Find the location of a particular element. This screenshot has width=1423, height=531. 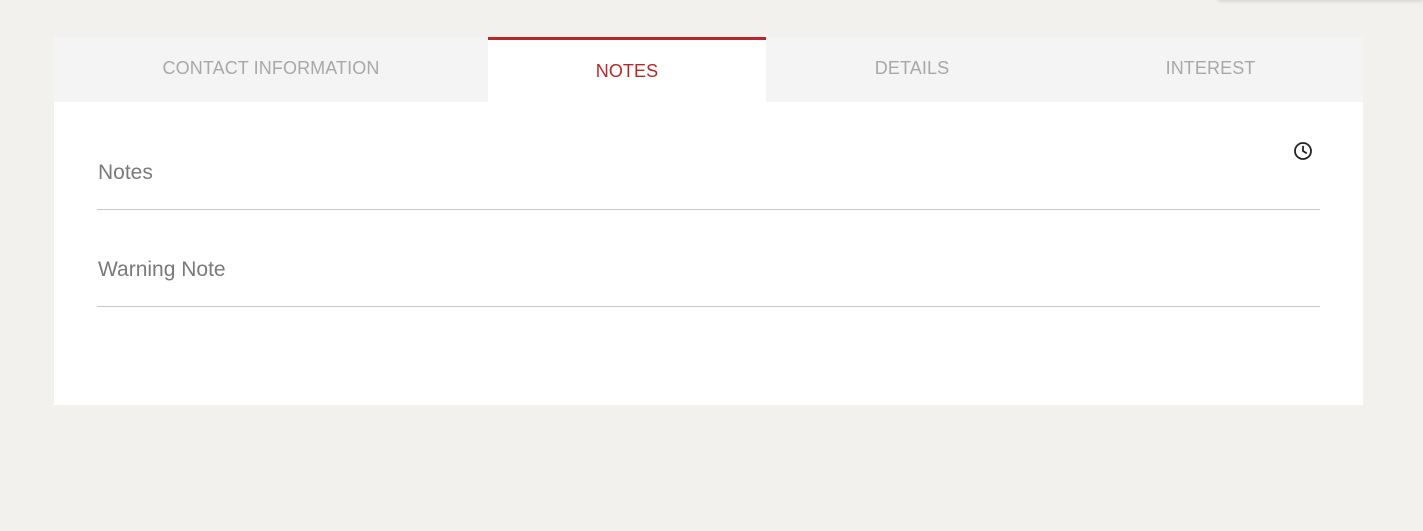

tab-notes: NOTES is located at coordinates (627, 69).